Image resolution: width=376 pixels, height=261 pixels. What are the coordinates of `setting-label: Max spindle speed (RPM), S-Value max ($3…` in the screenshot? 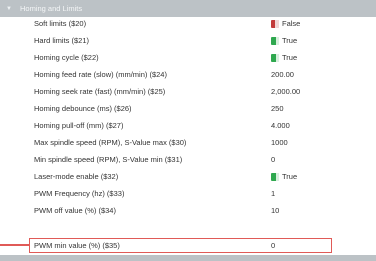 It's located at (110, 142).